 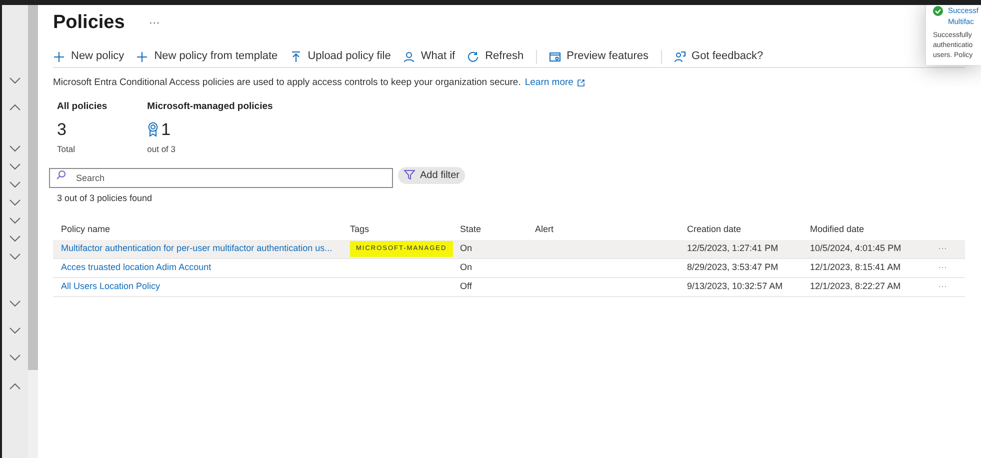 I want to click on column-header: State, so click(x=471, y=229).